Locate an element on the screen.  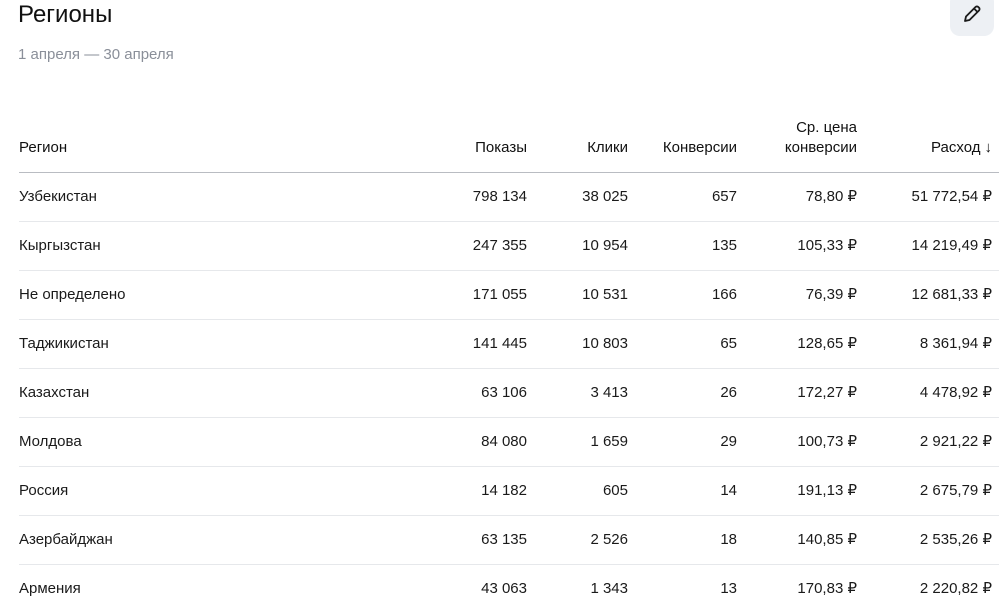
cell-clicks: 3 413 is located at coordinates (577, 393).